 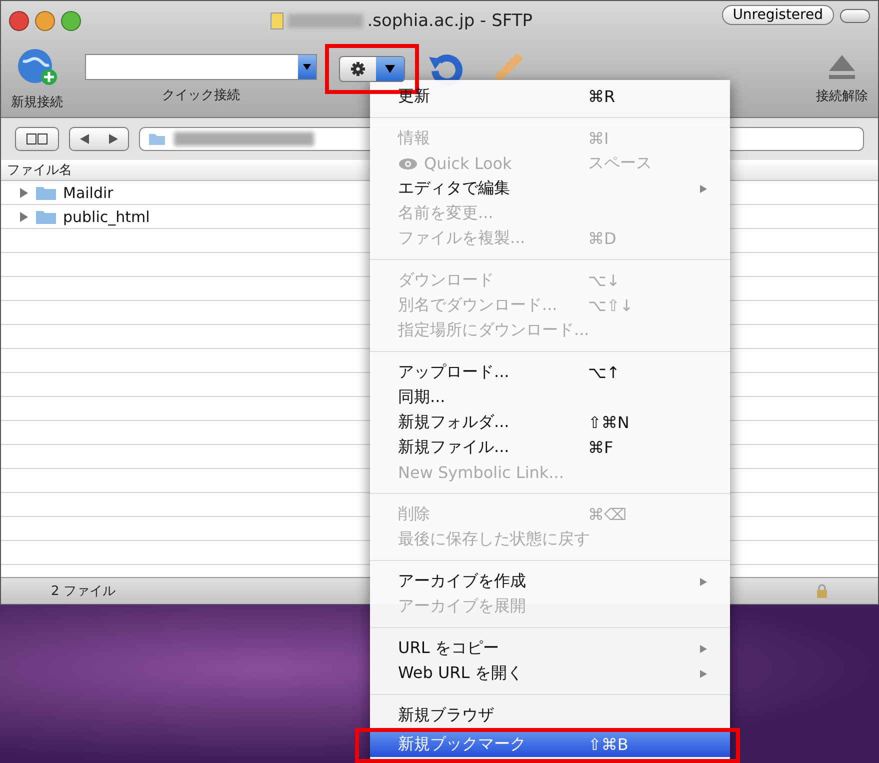 What do you see at coordinates (611, 305) in the screenshot?
I see `shortcut-text: ⌥⇧↓` at bounding box center [611, 305].